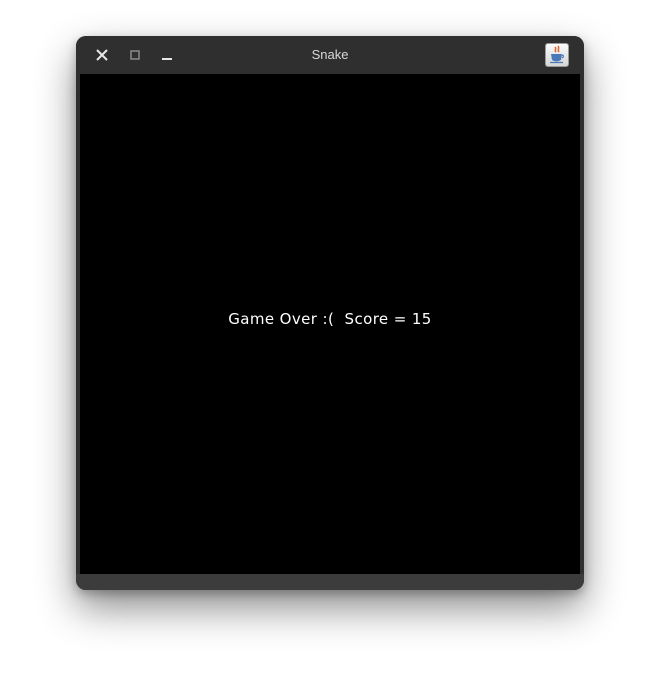 The width and height of the screenshot is (660, 676). I want to click on window-bottom-border, so click(330, 582).